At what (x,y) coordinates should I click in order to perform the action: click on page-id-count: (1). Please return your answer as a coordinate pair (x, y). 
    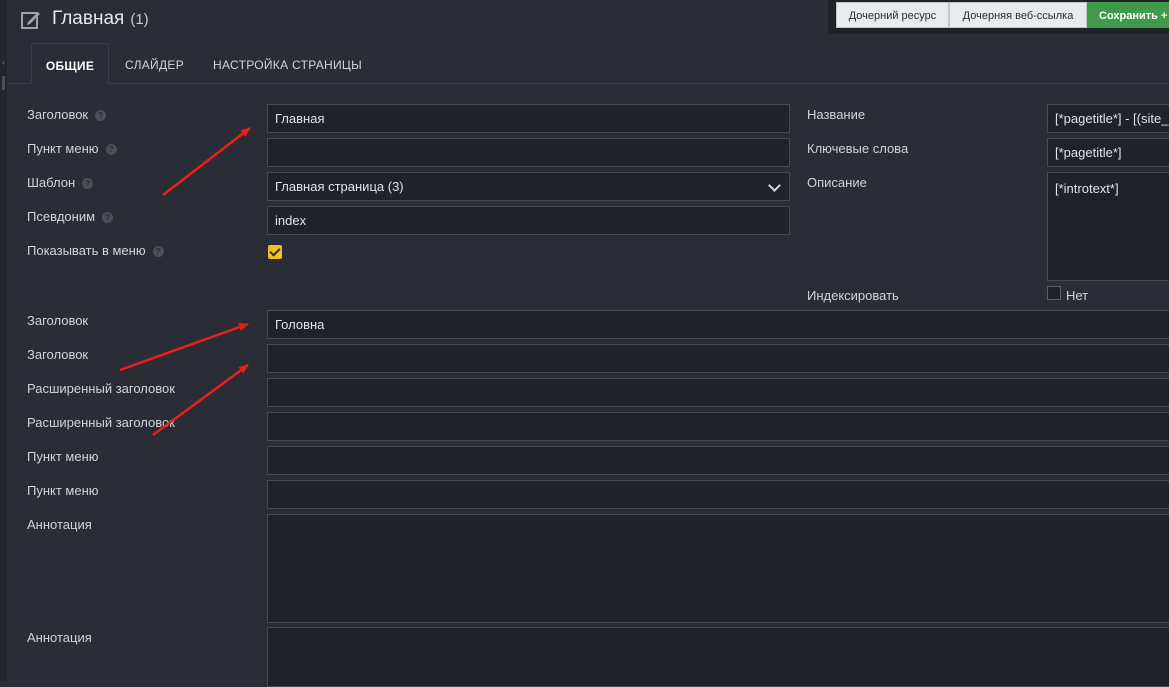
    Looking at the image, I should click on (139, 19).